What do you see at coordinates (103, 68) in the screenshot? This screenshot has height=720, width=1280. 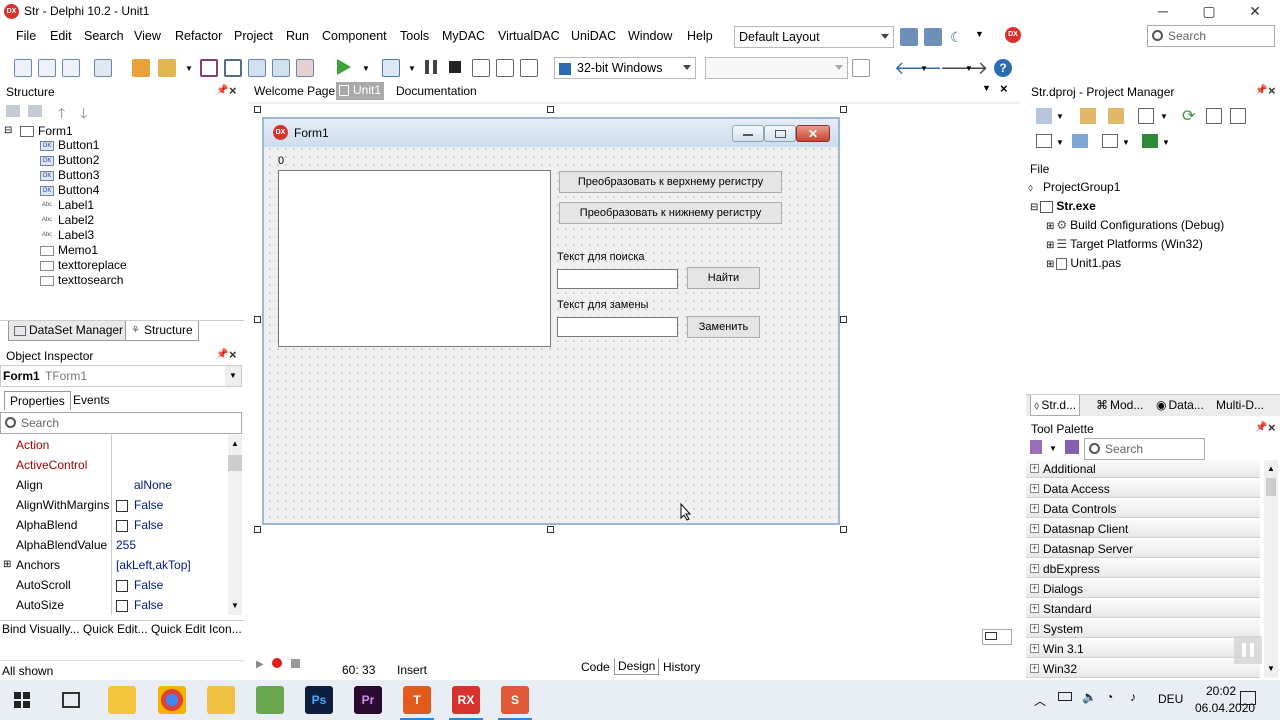 I see `open-project-icon` at bounding box center [103, 68].